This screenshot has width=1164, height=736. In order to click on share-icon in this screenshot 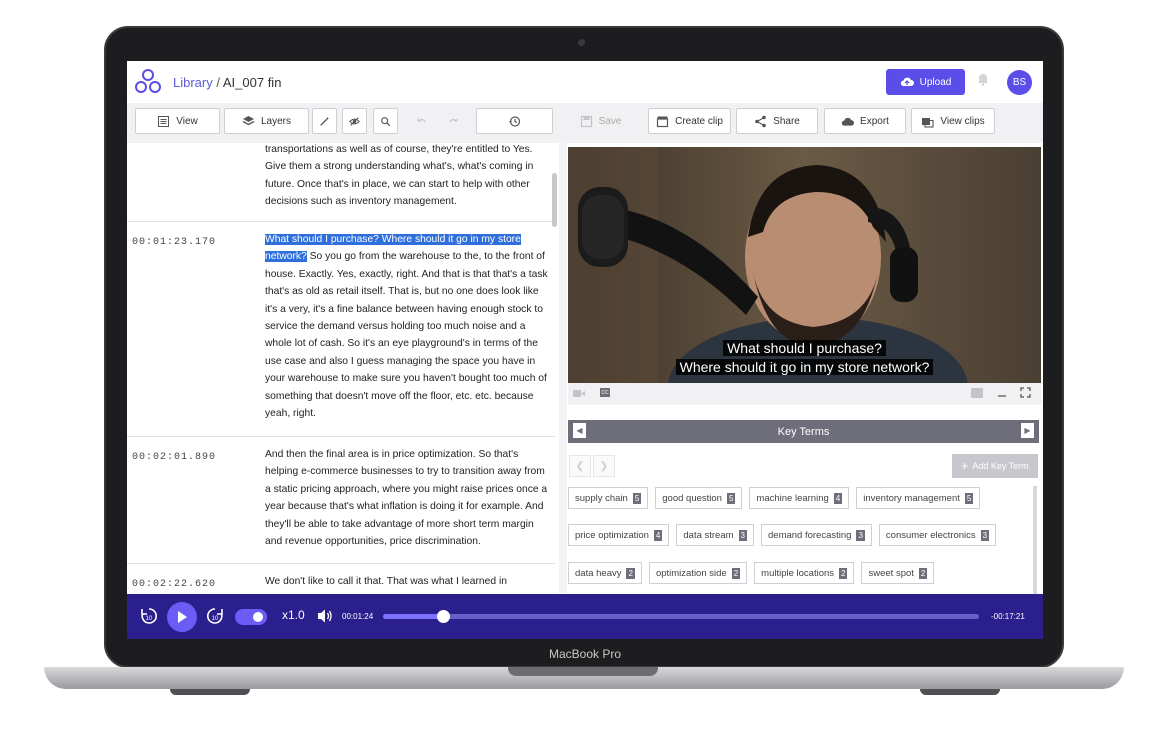, I will do `click(760, 121)`.